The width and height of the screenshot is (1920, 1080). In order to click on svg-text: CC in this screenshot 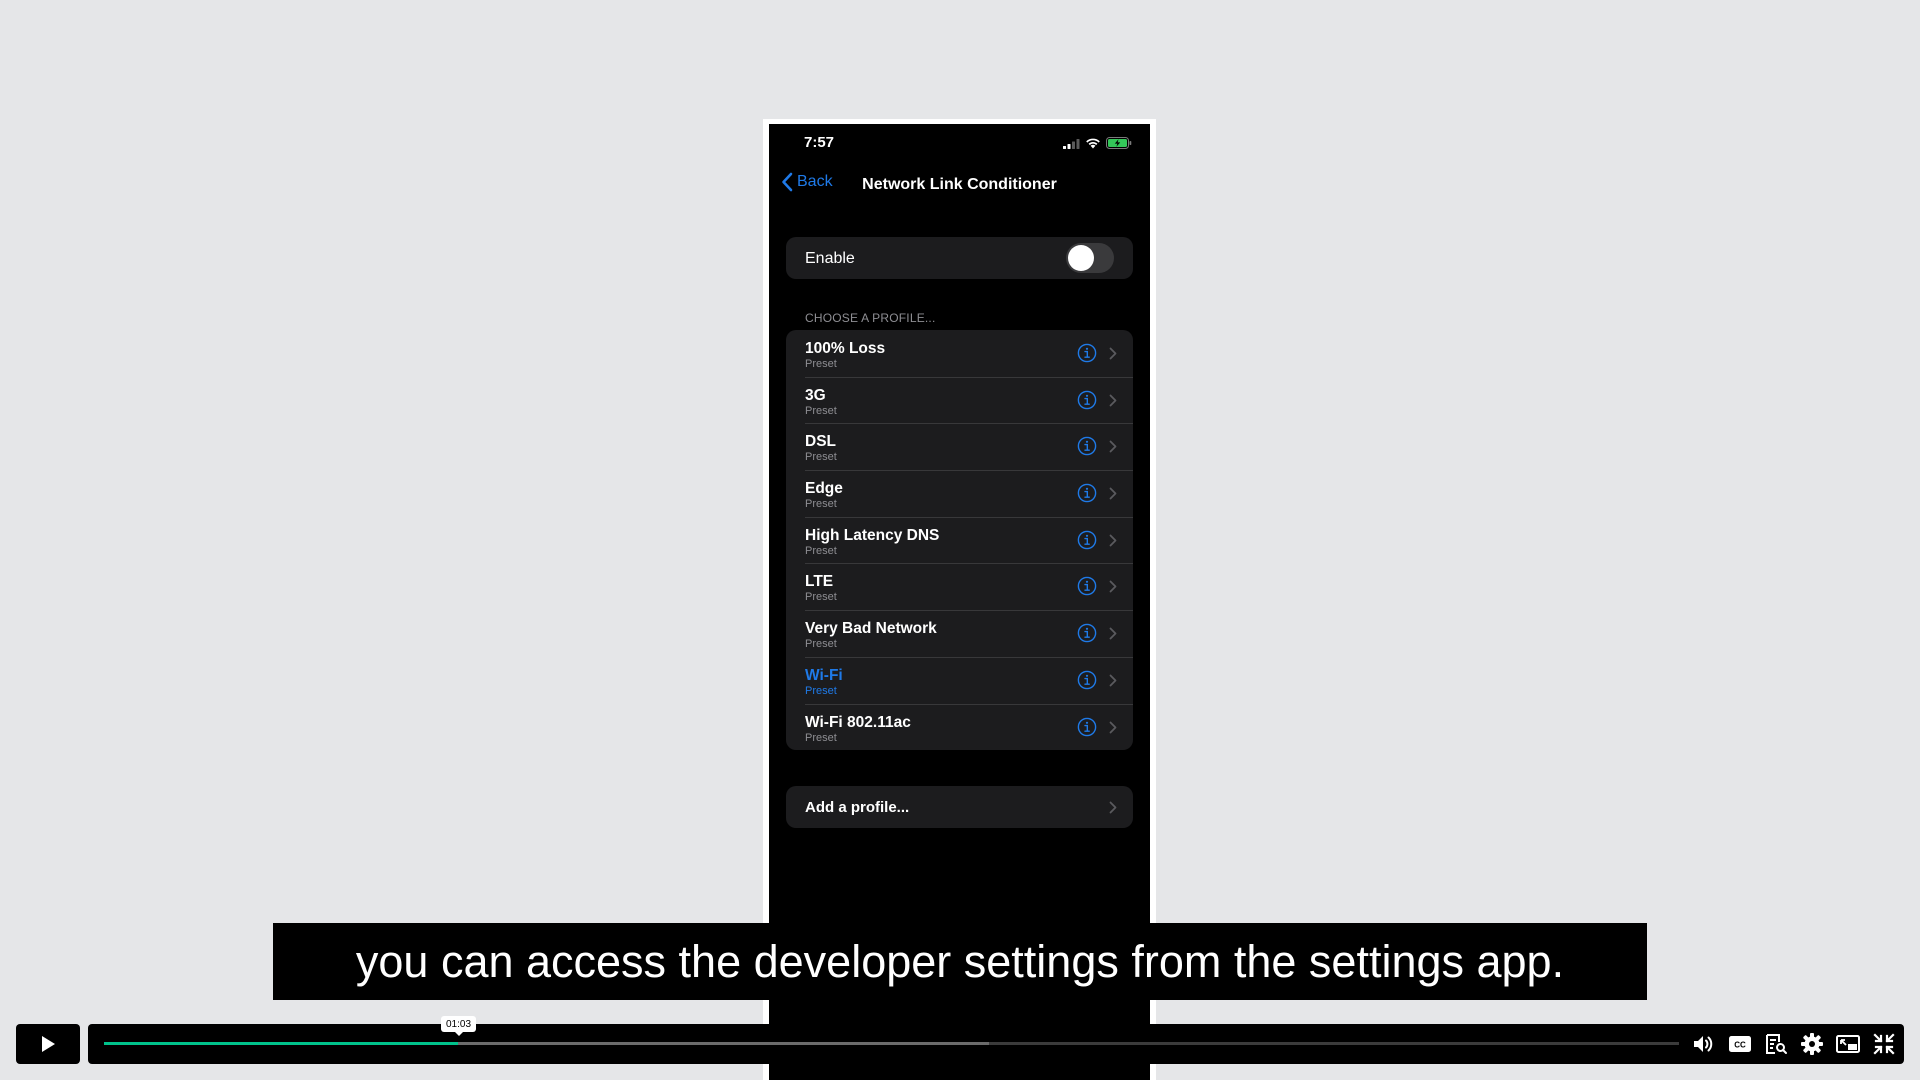, I will do `click(1740, 1045)`.